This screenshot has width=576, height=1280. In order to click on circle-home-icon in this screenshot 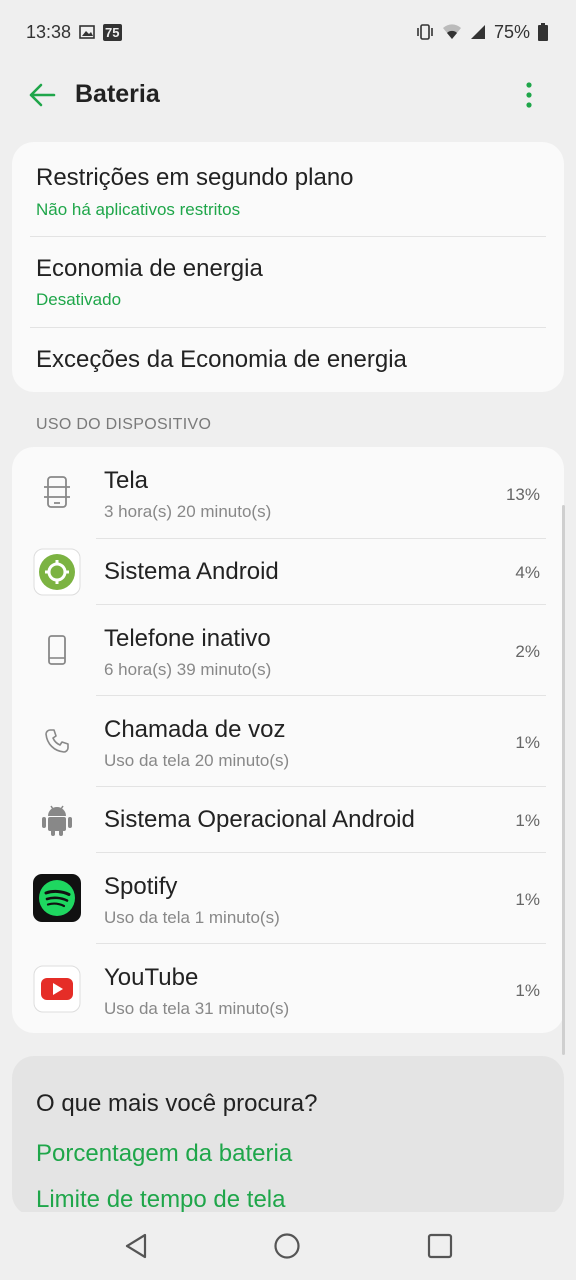, I will do `click(287, 1246)`.